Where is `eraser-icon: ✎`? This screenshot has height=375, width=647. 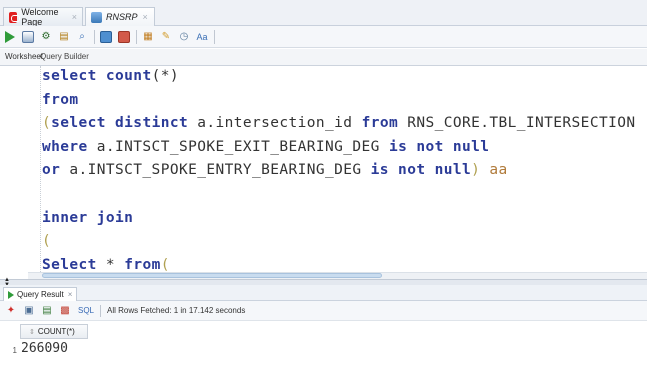 eraser-icon: ✎ is located at coordinates (166, 36).